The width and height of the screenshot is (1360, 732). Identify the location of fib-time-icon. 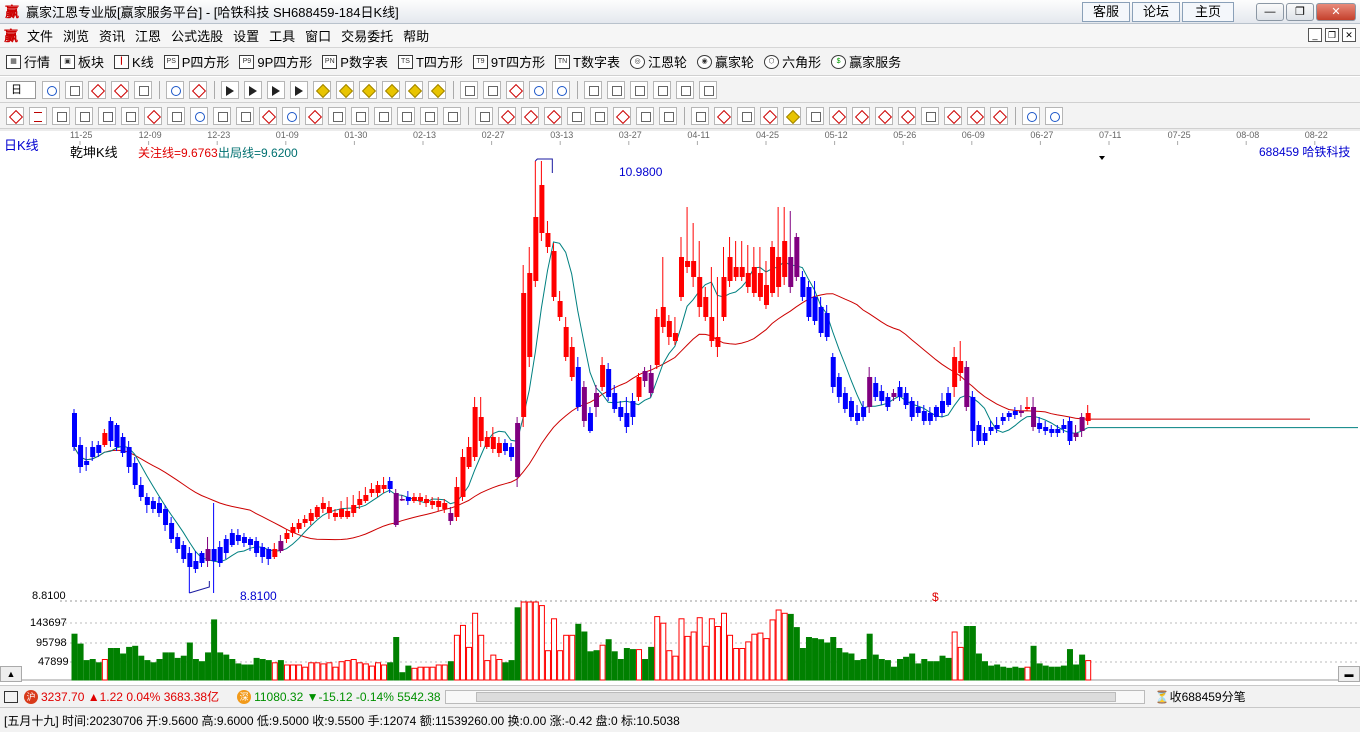
(406, 115).